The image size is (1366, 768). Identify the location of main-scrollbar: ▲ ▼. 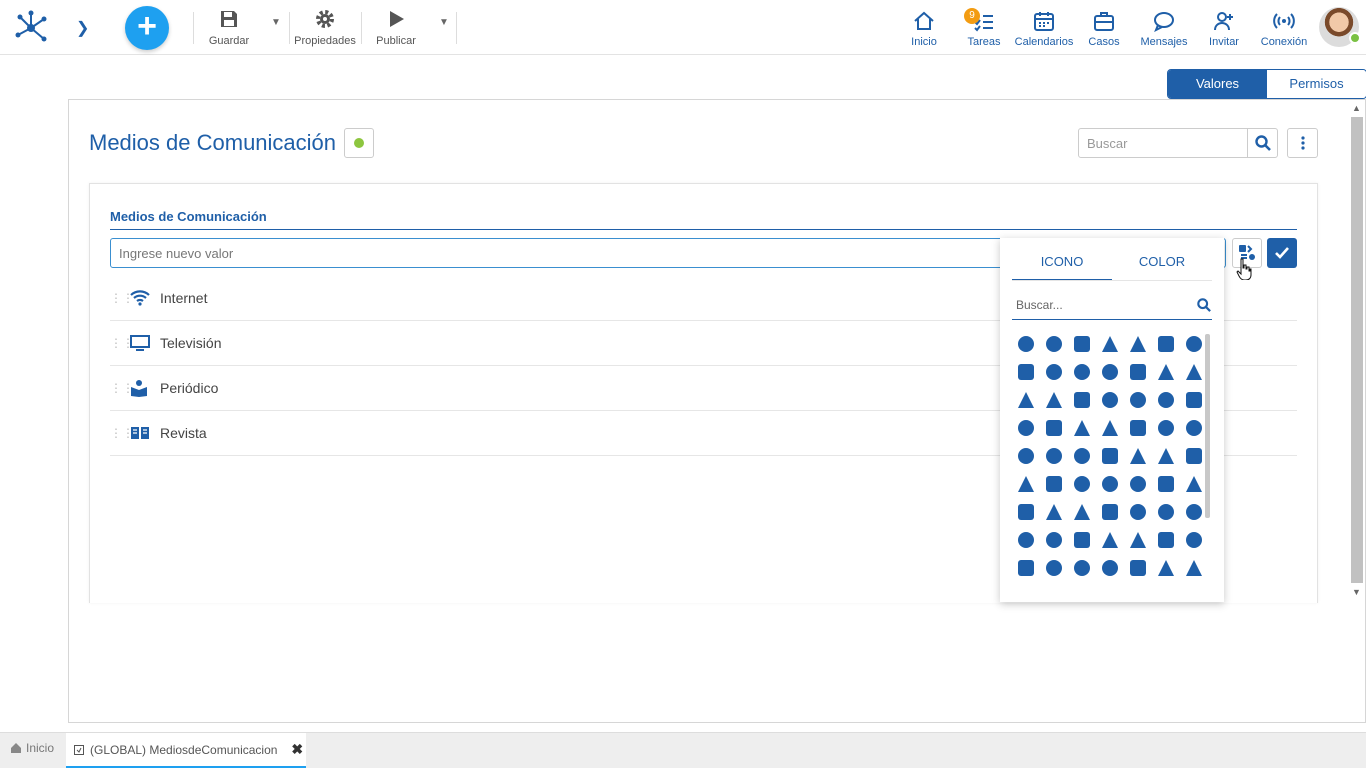
(1357, 351).